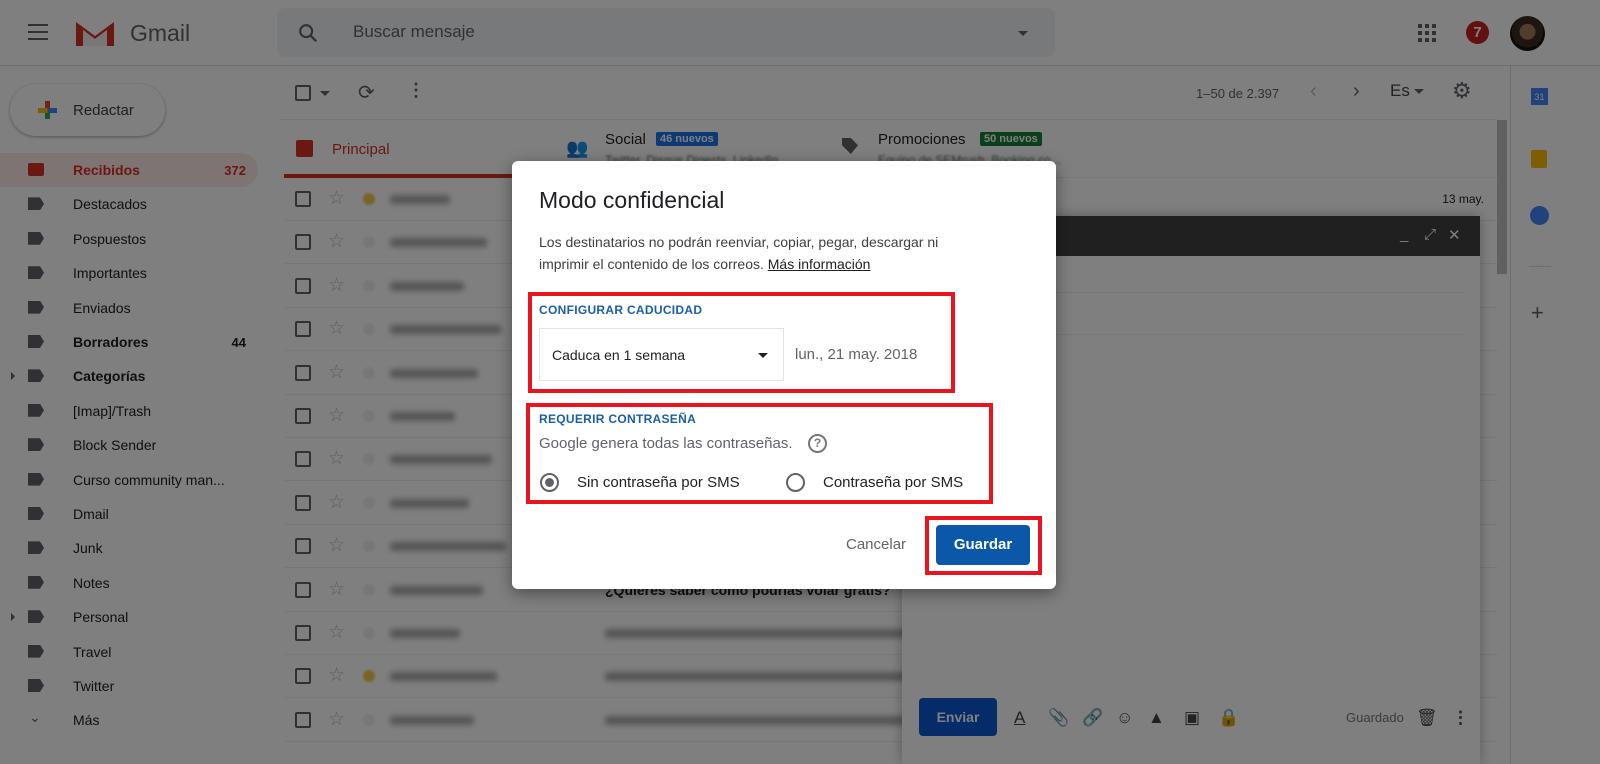 The width and height of the screenshot is (1600, 764). Describe the element at coordinates (549, 482) in the screenshot. I see `radio-no-sms` at that location.